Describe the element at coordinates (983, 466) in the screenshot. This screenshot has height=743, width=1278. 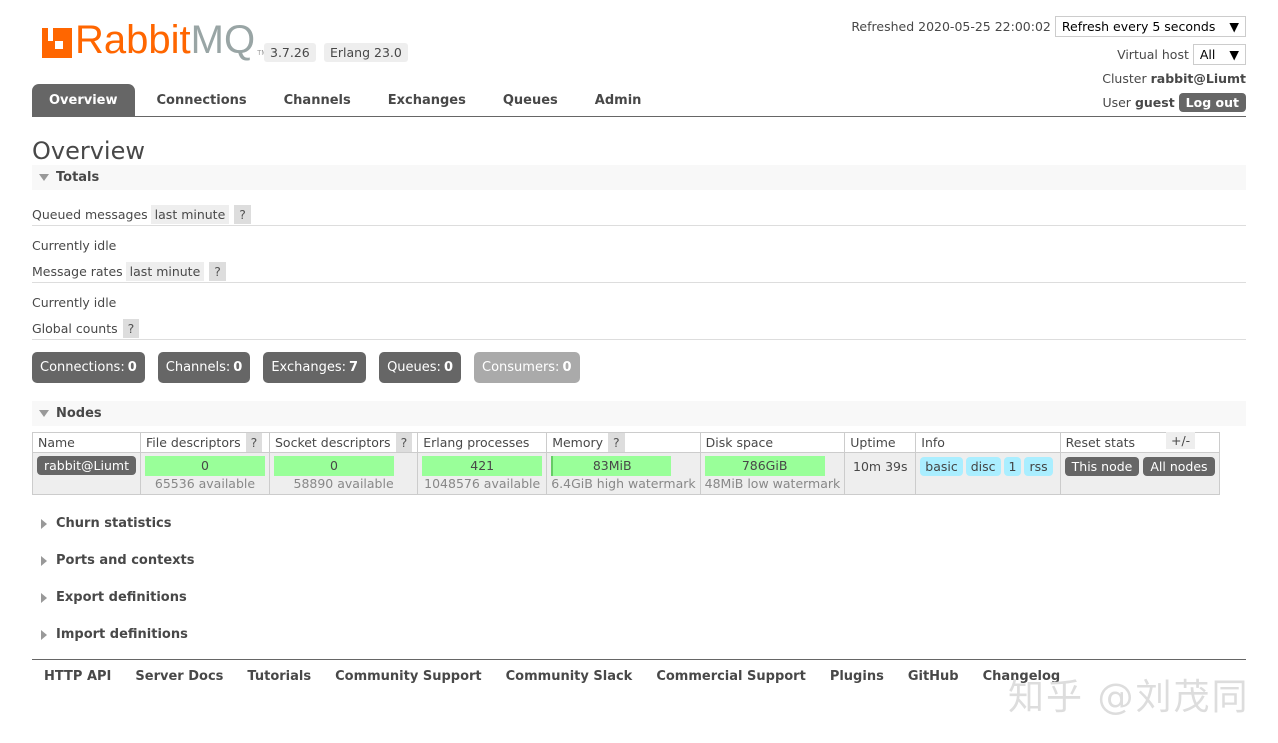
I see `info-disc: disc` at that location.